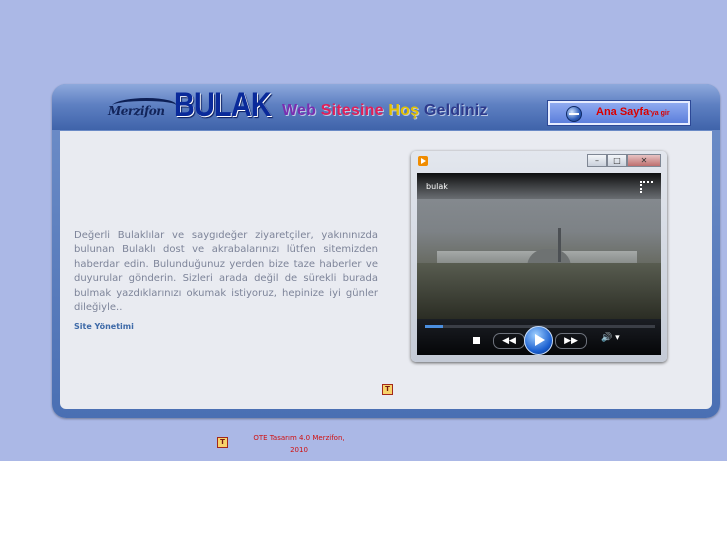 The image size is (727, 545). Describe the element at coordinates (354, 110) in the screenshot. I see `welcome-word: Sitesine` at that location.